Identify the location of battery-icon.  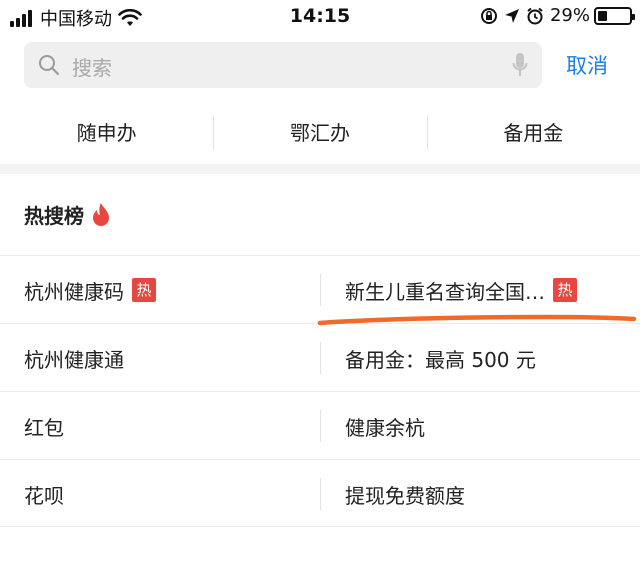
(614, 15).